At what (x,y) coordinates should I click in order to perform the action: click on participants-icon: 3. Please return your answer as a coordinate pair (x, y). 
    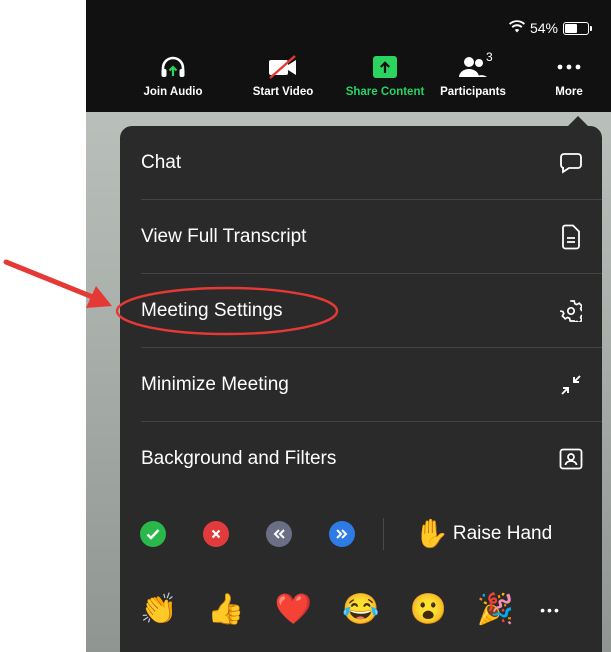
    Looking at the image, I should click on (473, 65).